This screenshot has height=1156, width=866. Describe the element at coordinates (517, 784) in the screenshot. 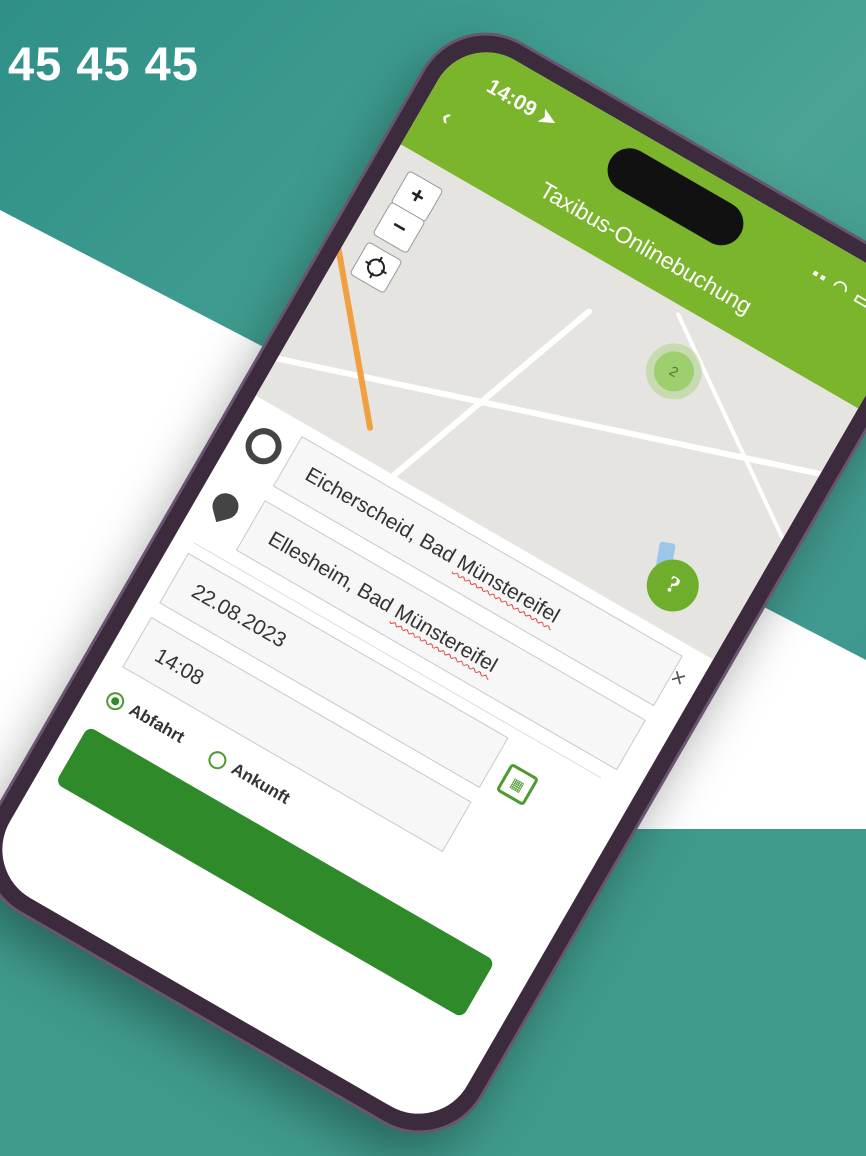

I see `calendar-icon: ▦` at that location.